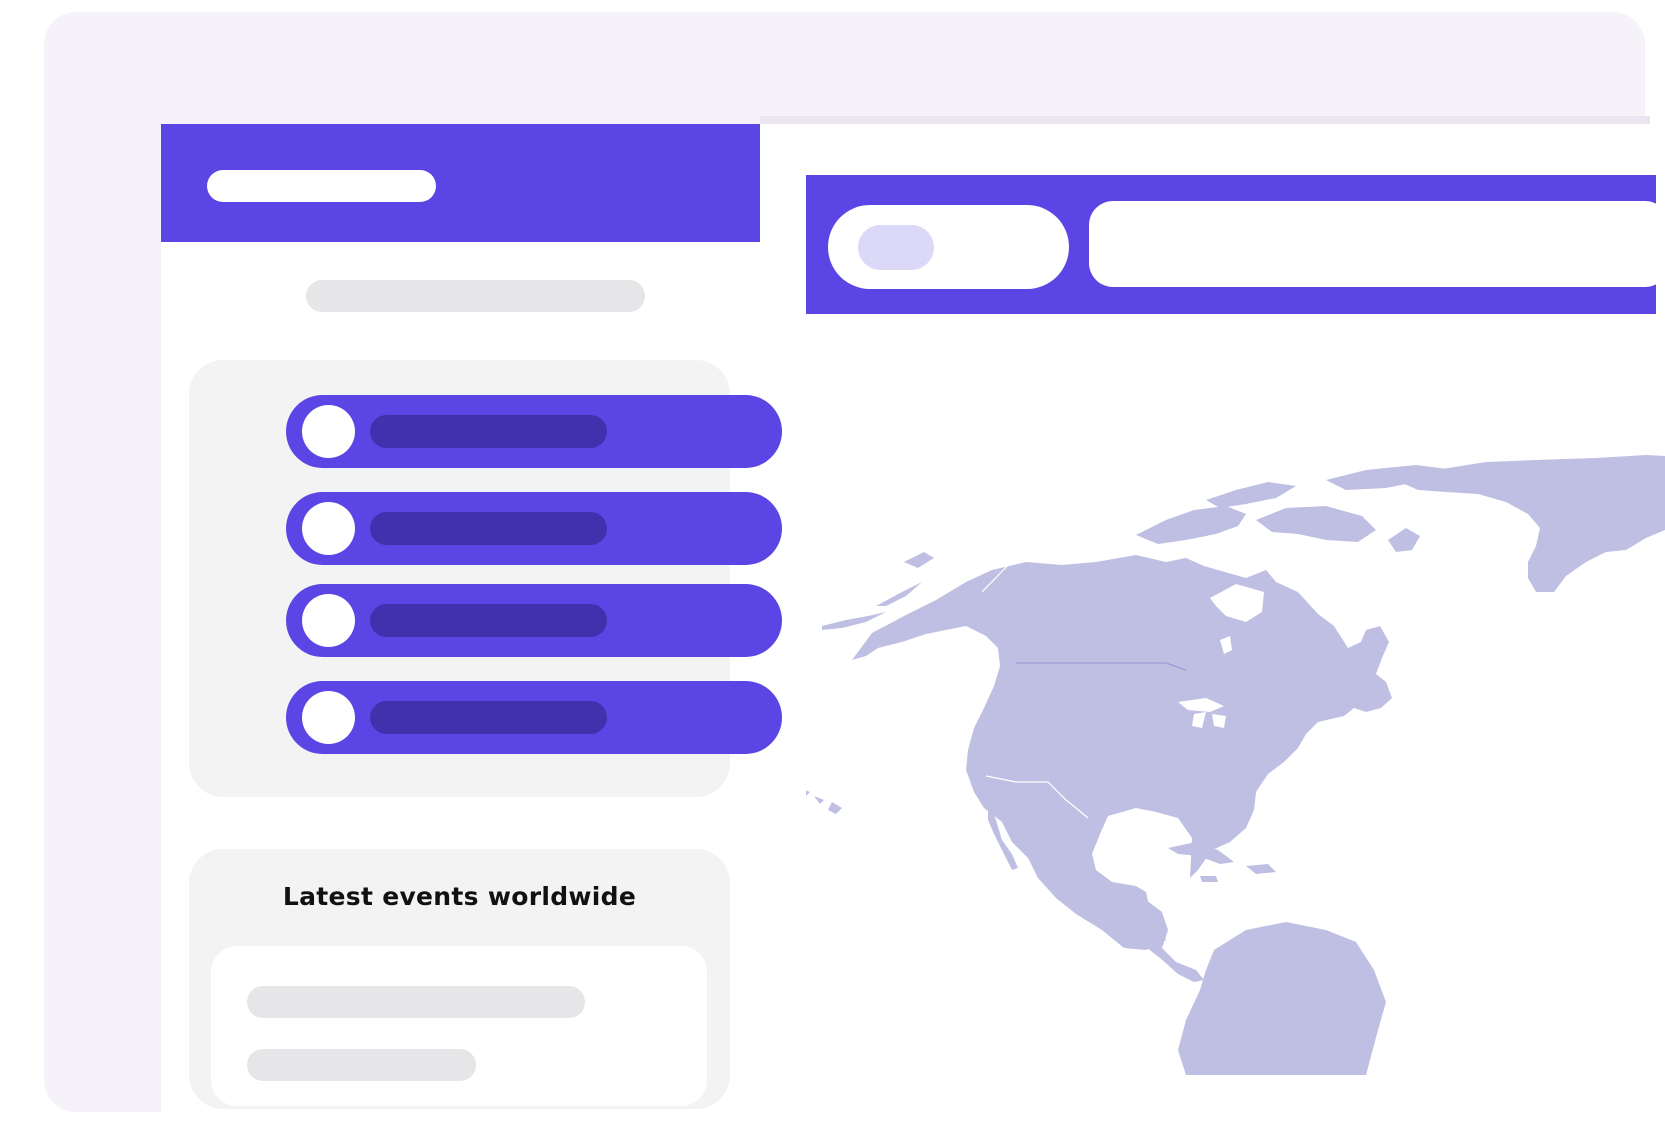  I want to click on scope-chip, so click(896, 247).